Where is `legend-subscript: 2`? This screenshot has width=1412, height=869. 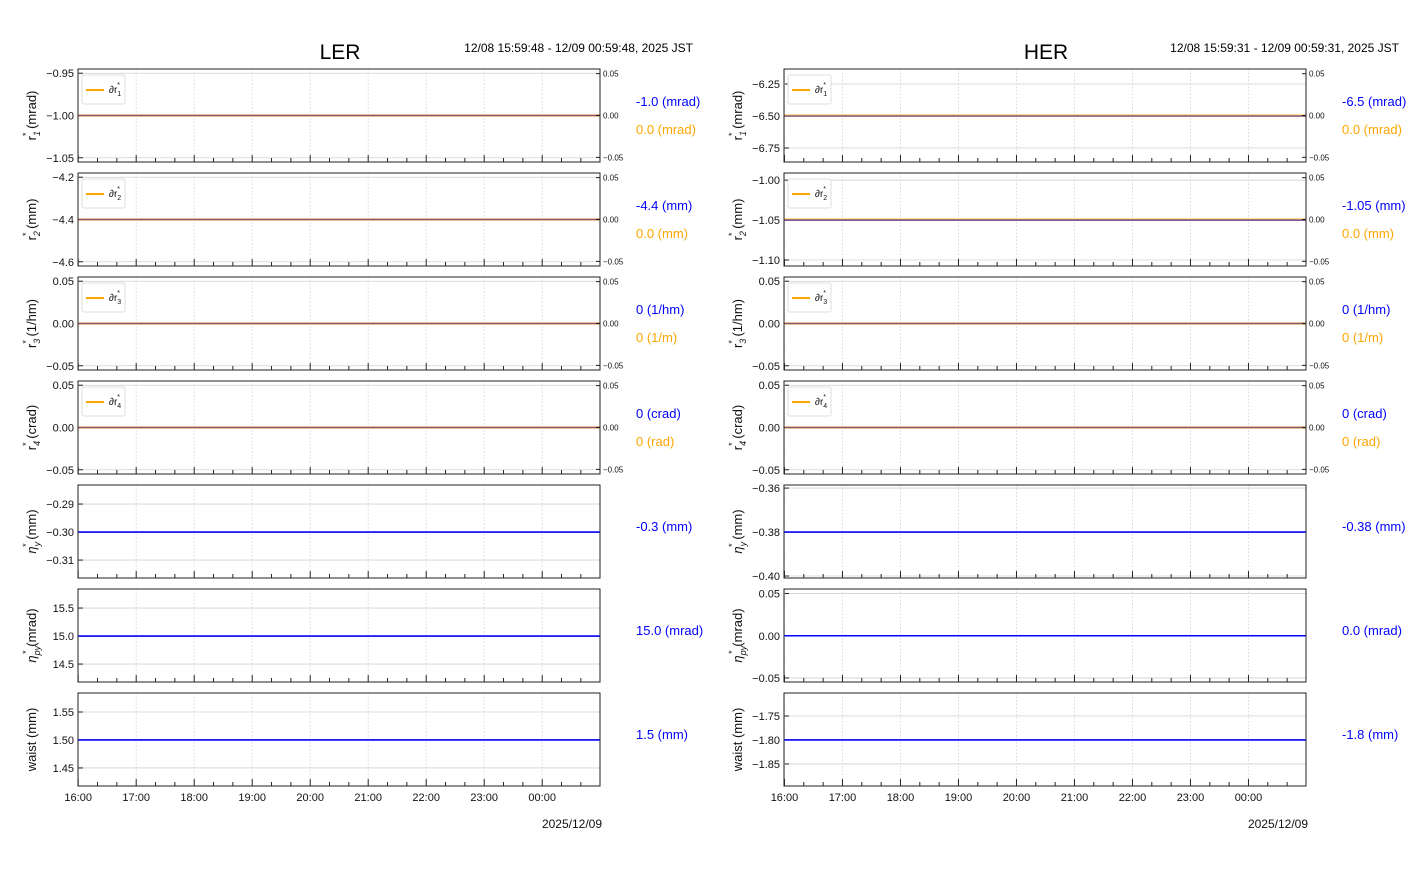 legend-subscript: 2 is located at coordinates (119, 198).